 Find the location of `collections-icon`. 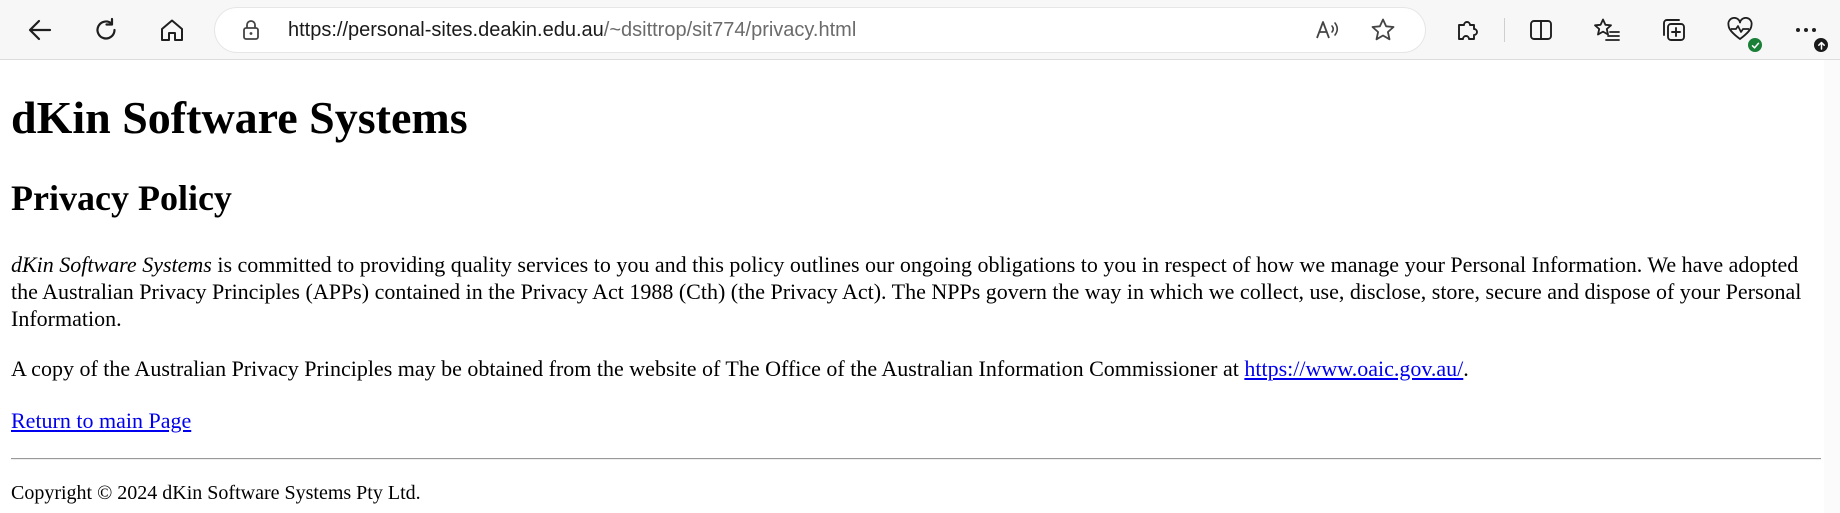

collections-icon is located at coordinates (1674, 30).